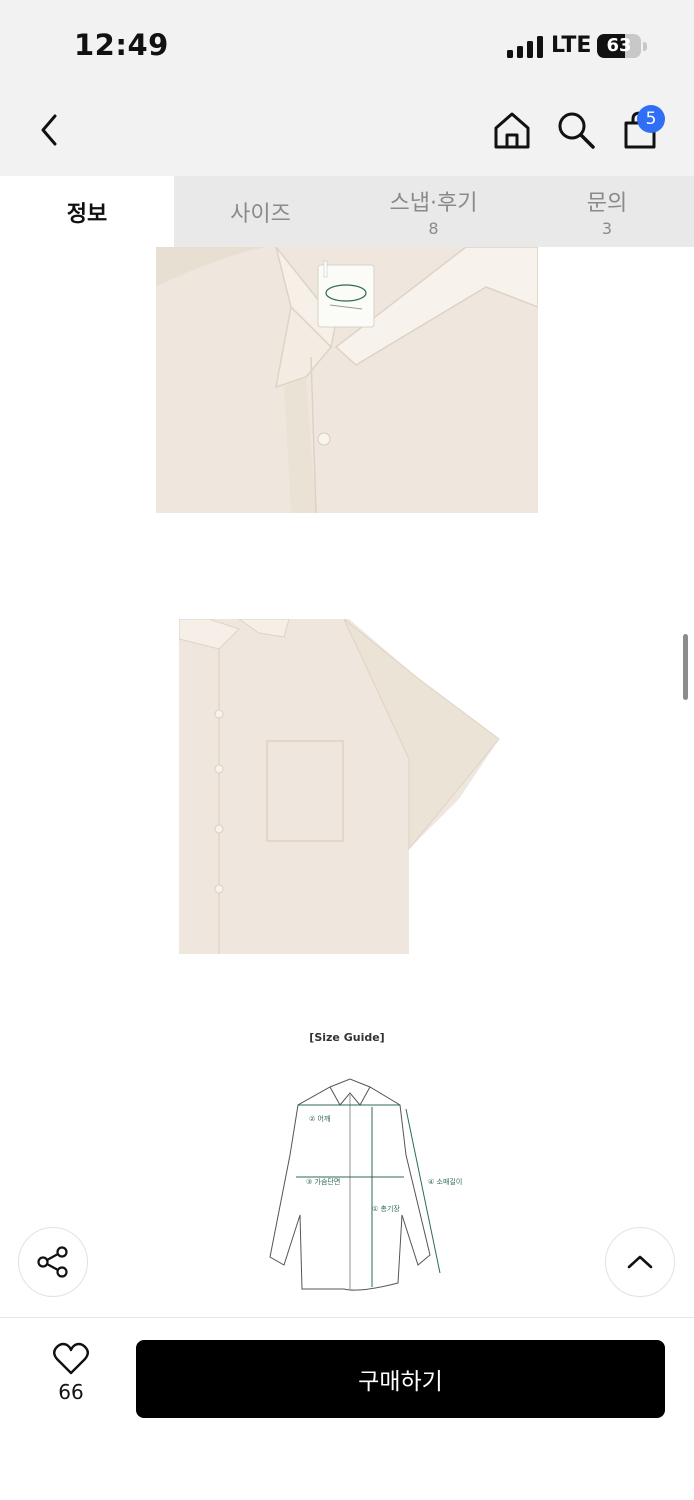 The image size is (694, 1500). I want to click on status-bar: 12:49 LTE 63, so click(347, 46).